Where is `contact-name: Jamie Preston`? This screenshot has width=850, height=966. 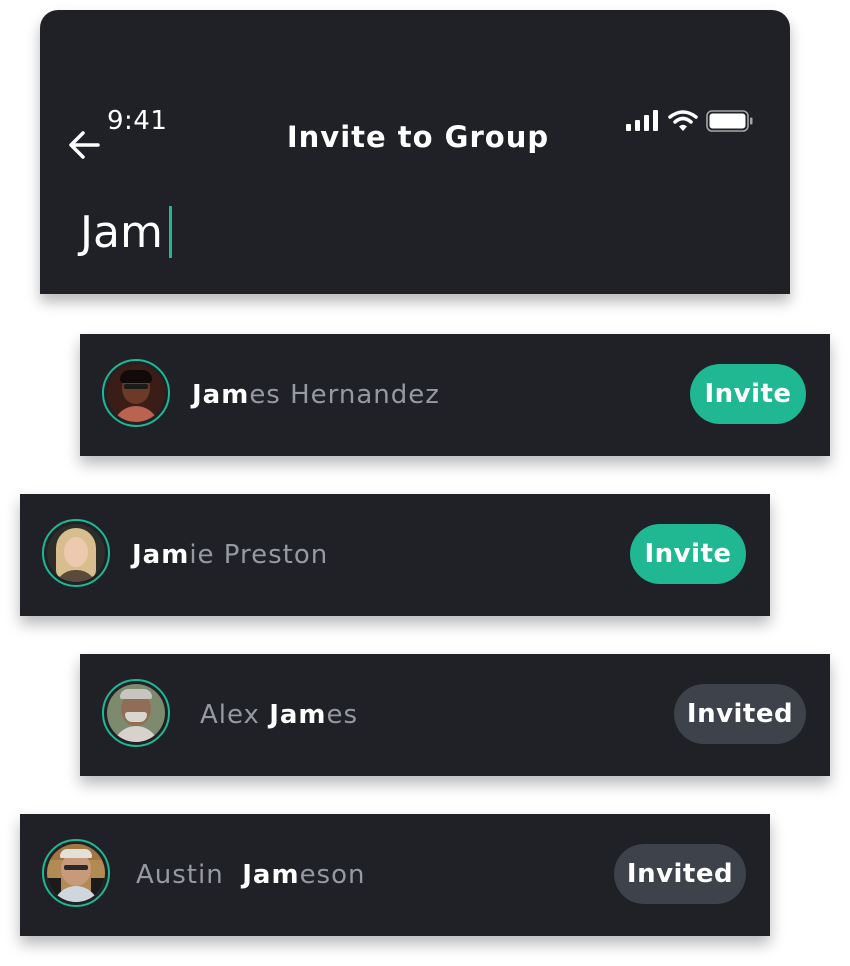 contact-name: Jamie Preston is located at coordinates (230, 555).